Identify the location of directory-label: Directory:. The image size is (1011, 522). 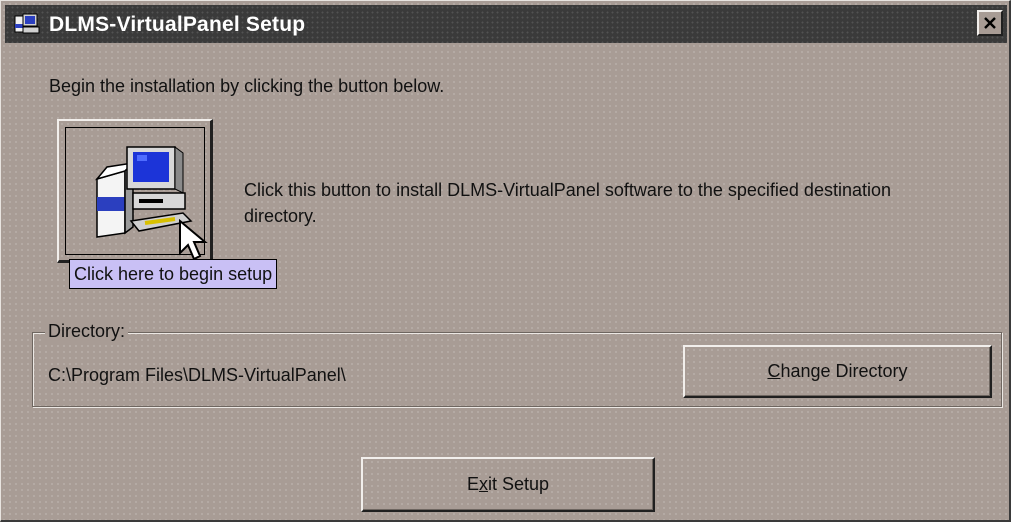
(87, 331).